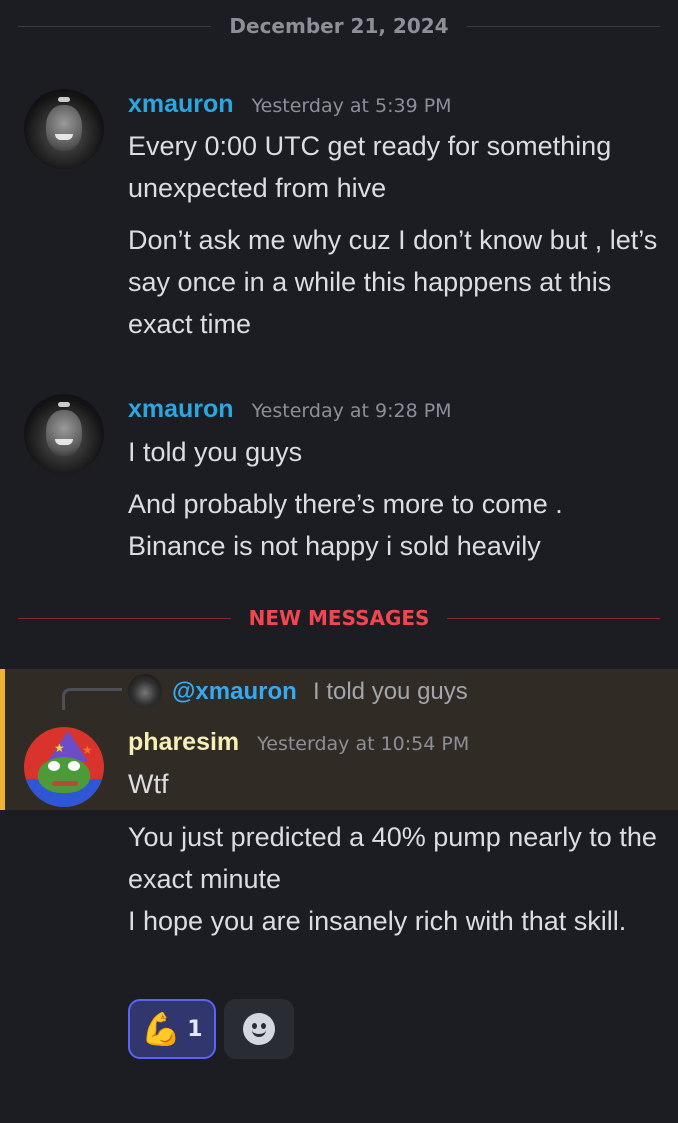 The image size is (678, 1123). What do you see at coordinates (161, 1029) in the screenshot?
I see `muscle-emoji-icon: 💪` at bounding box center [161, 1029].